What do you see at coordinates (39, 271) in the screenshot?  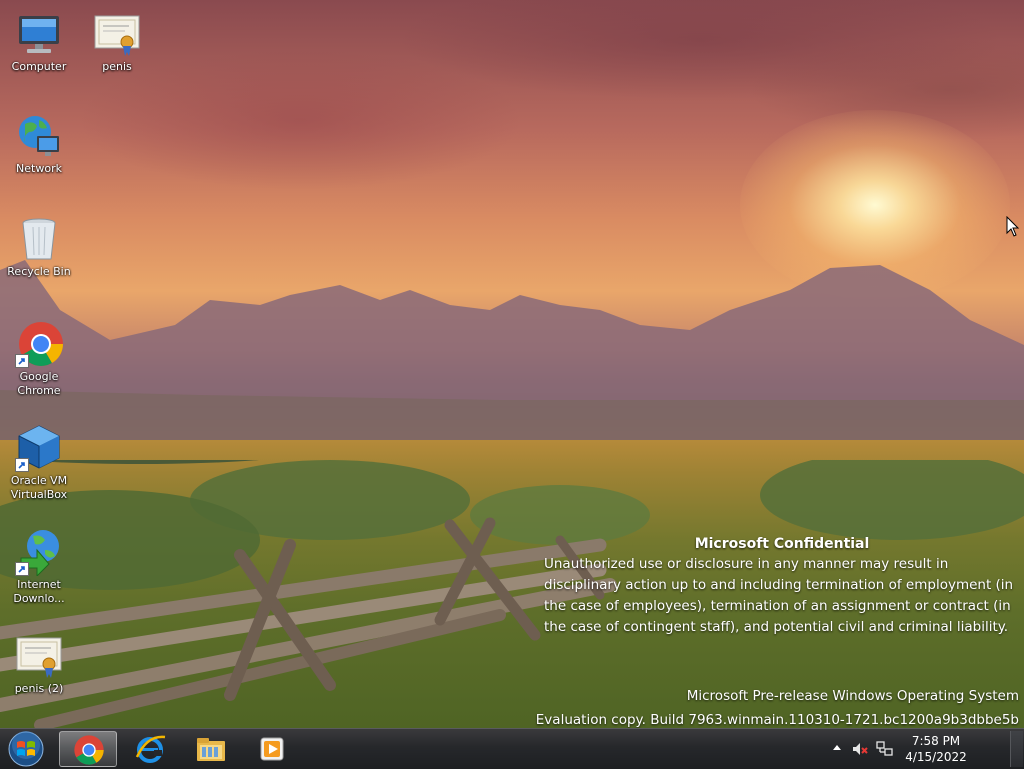 I see `desktop-icon-label: Recycle Bin` at bounding box center [39, 271].